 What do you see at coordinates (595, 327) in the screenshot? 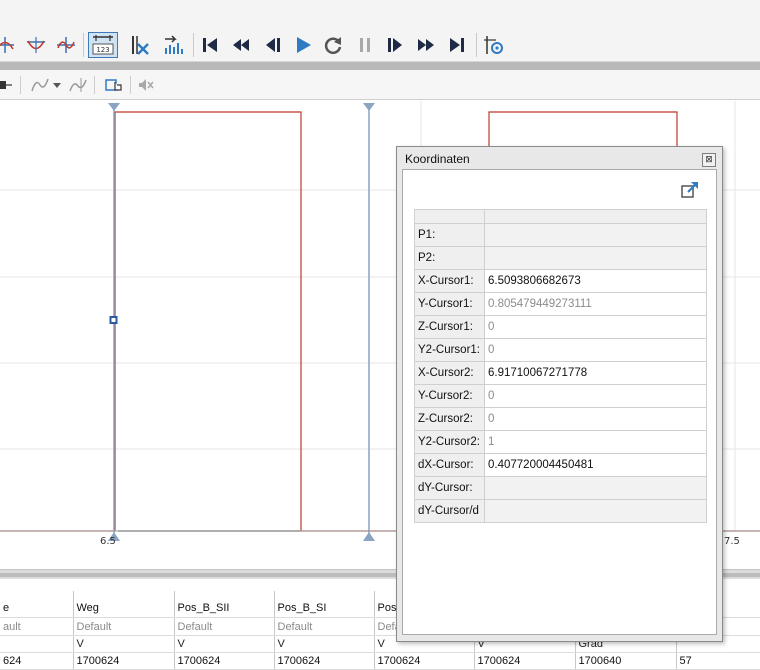
I see `z-cursor1-value: 0` at bounding box center [595, 327].